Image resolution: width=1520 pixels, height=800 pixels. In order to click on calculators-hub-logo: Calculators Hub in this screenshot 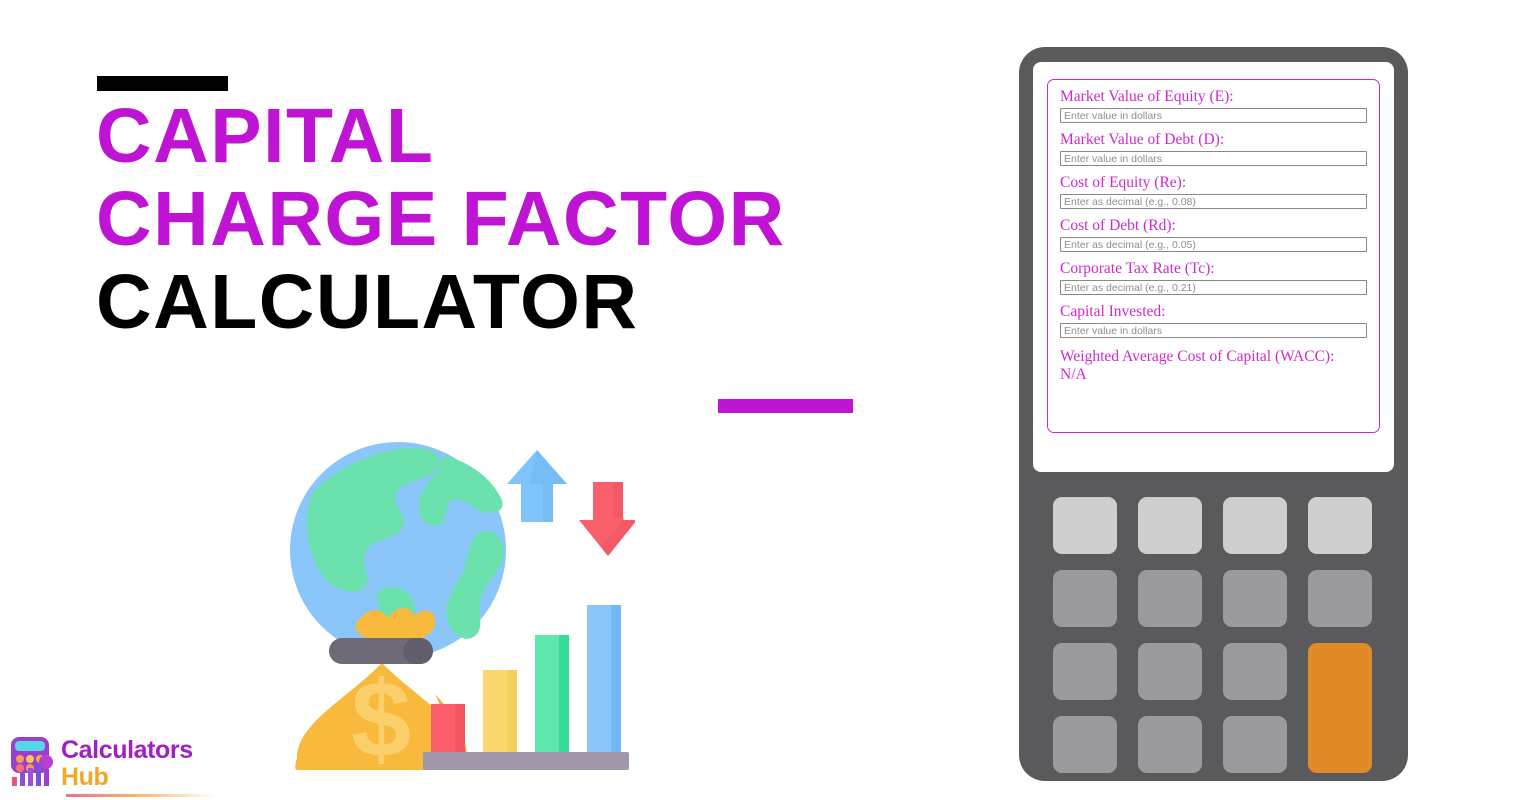, I will do `click(111, 766)`.